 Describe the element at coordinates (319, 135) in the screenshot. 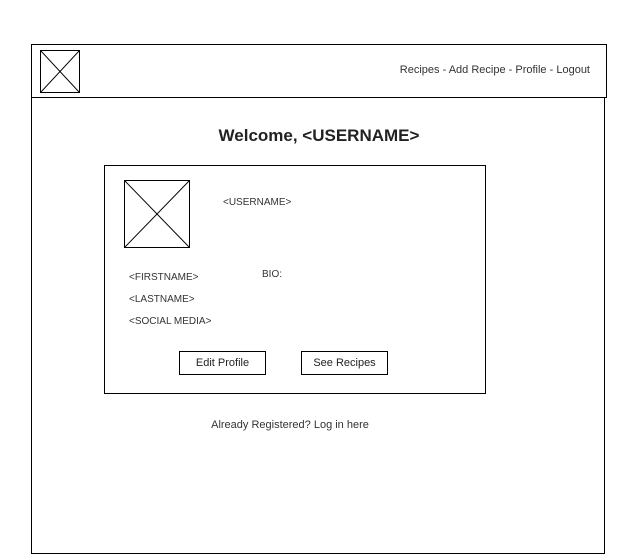

I see `welcome-heading: Welcome, <USERNAME>` at that location.